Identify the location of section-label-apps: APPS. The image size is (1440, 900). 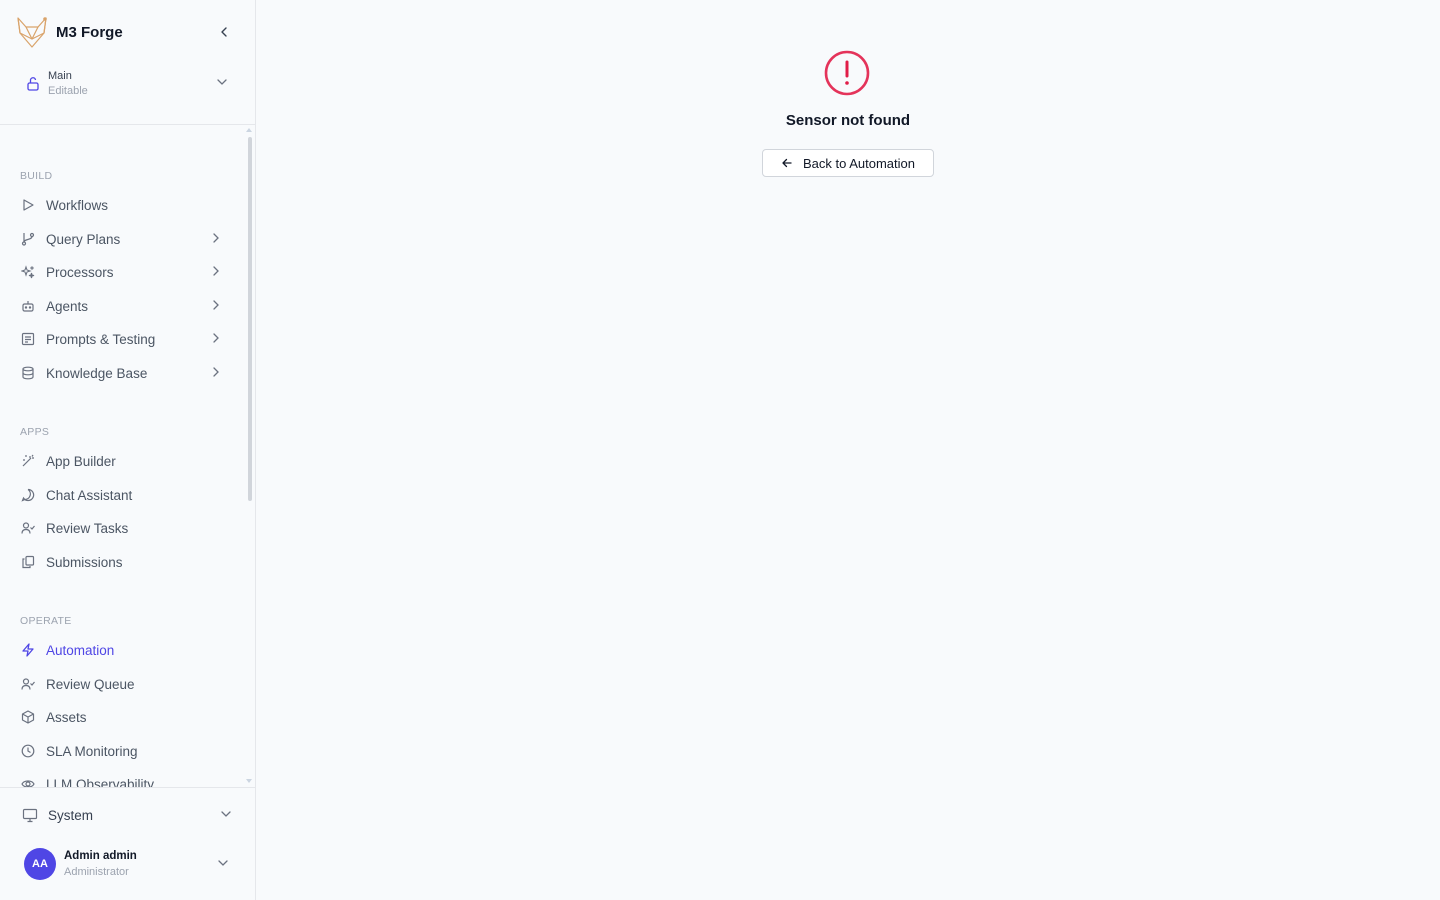
(35, 432).